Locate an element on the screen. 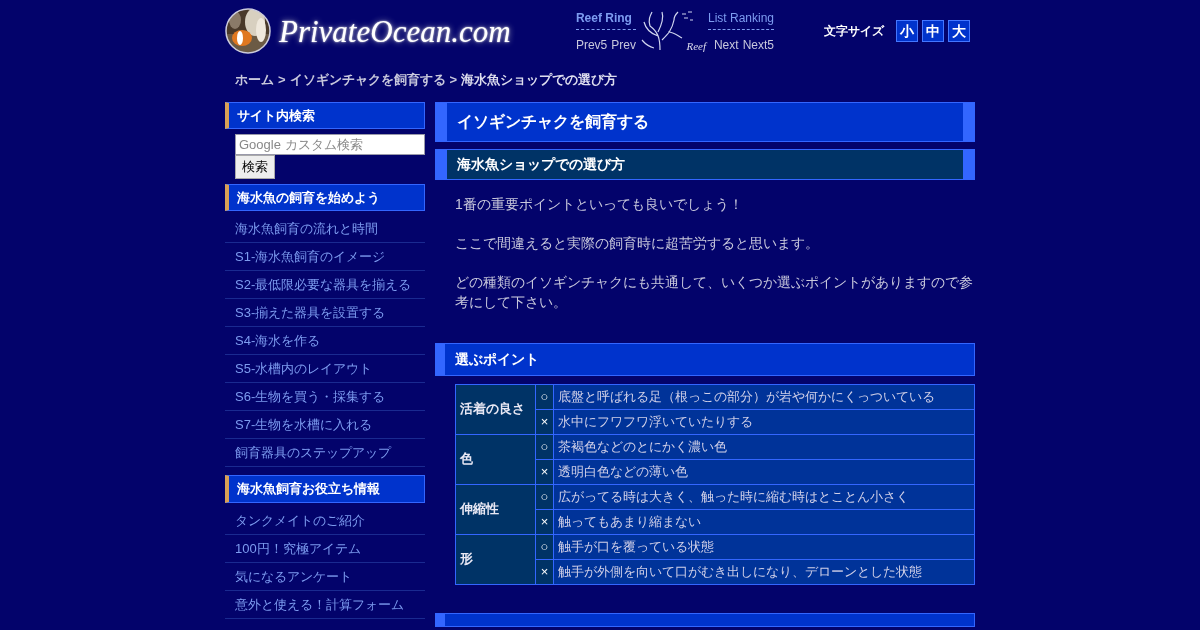  table-cell: 透明白色などの薄い色 is located at coordinates (764, 471).